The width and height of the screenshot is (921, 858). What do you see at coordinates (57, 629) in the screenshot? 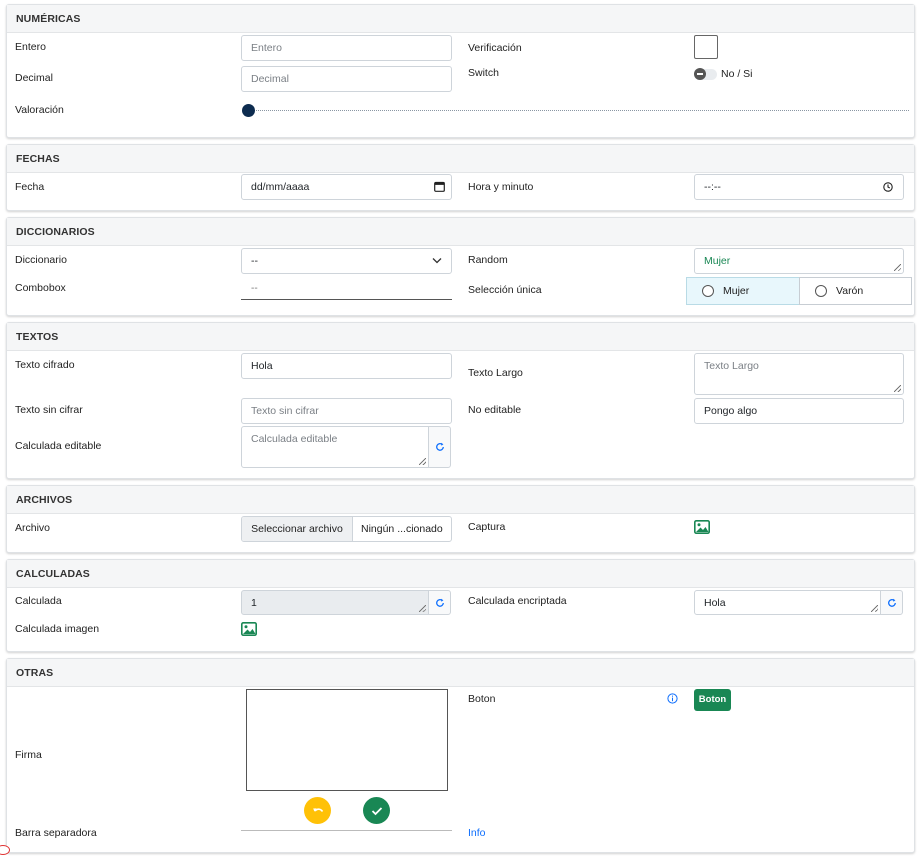
I see `calculada-imagen-label: Calculada imagen` at bounding box center [57, 629].